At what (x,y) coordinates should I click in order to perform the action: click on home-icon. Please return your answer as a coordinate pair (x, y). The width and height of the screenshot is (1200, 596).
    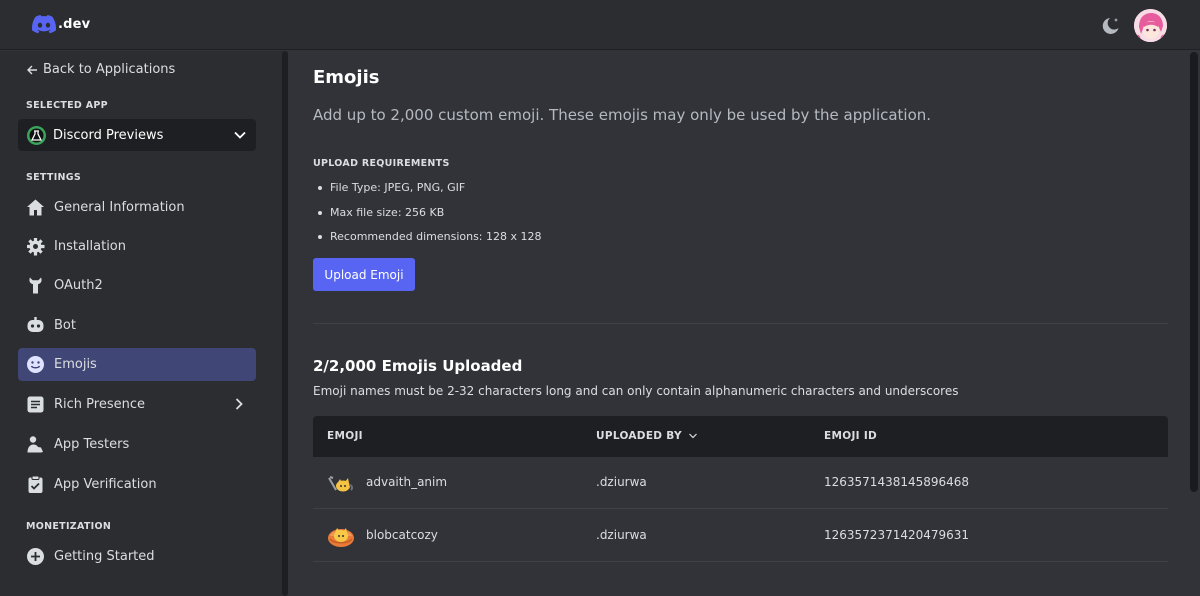
    Looking at the image, I should click on (35, 208).